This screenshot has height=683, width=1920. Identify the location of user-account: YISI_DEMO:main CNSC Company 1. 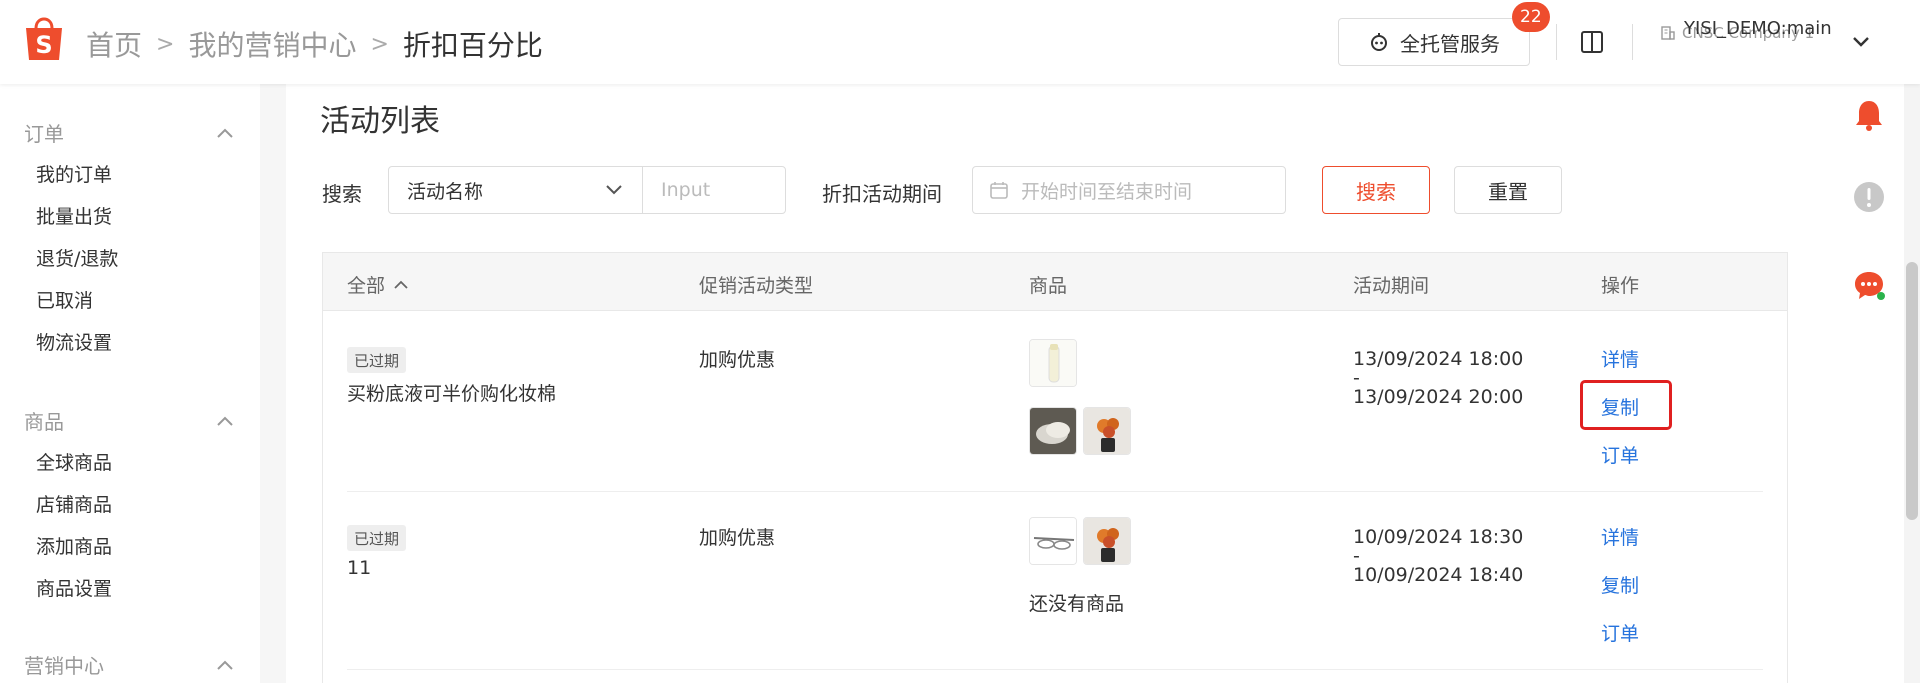
(1746, 30).